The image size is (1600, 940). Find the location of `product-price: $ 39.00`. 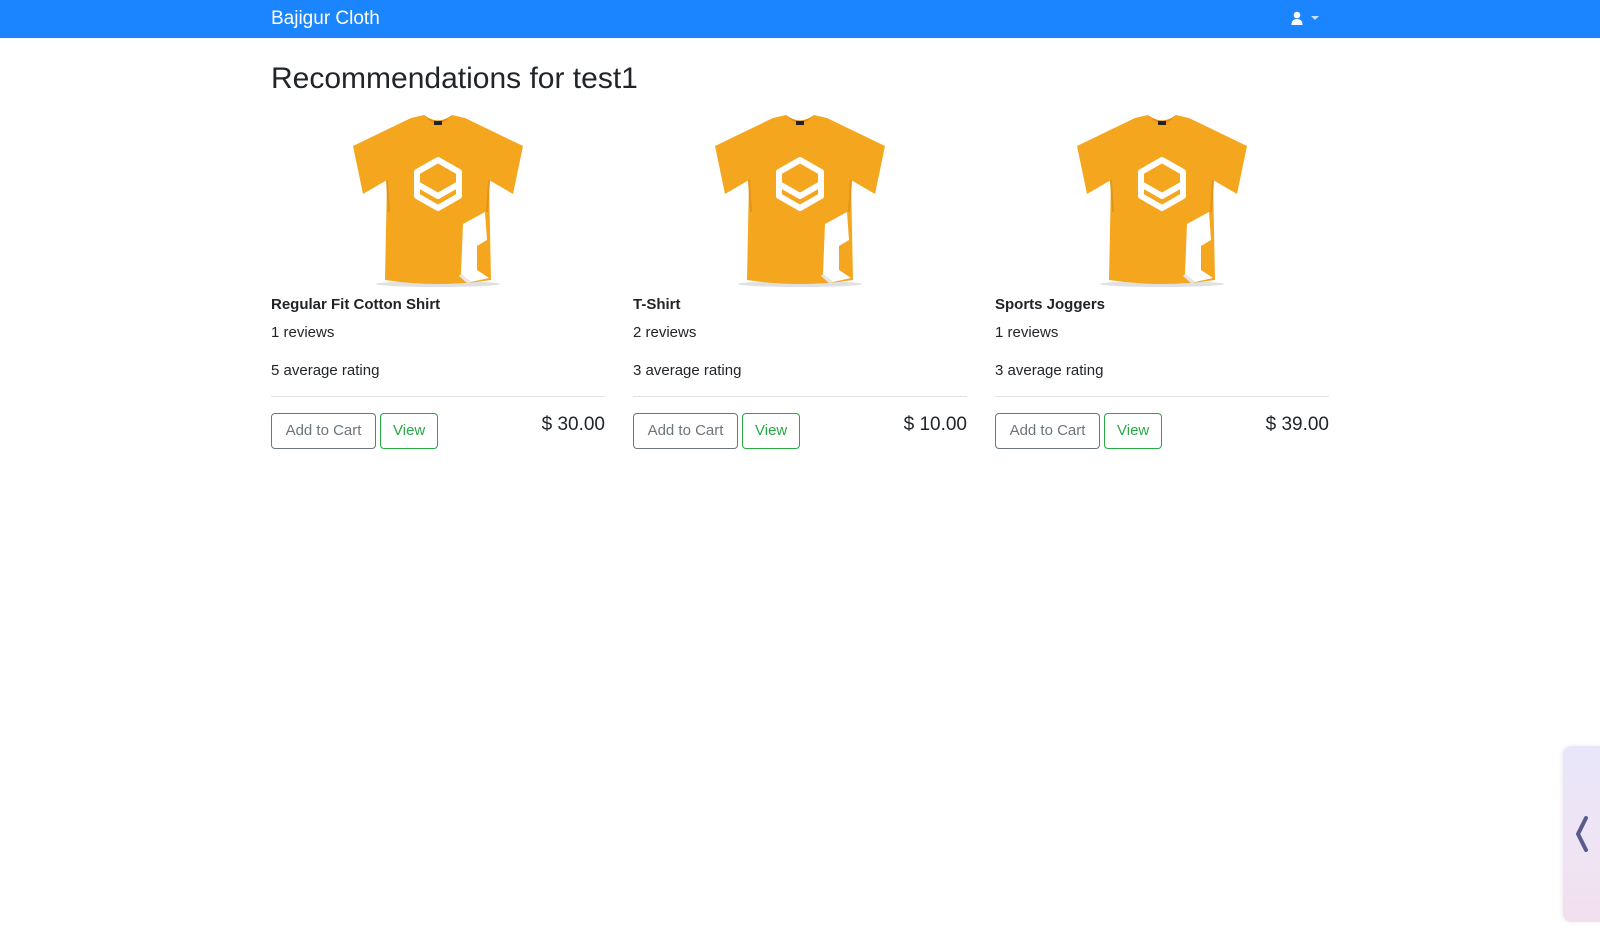

product-price: $ 39.00 is located at coordinates (1297, 424).